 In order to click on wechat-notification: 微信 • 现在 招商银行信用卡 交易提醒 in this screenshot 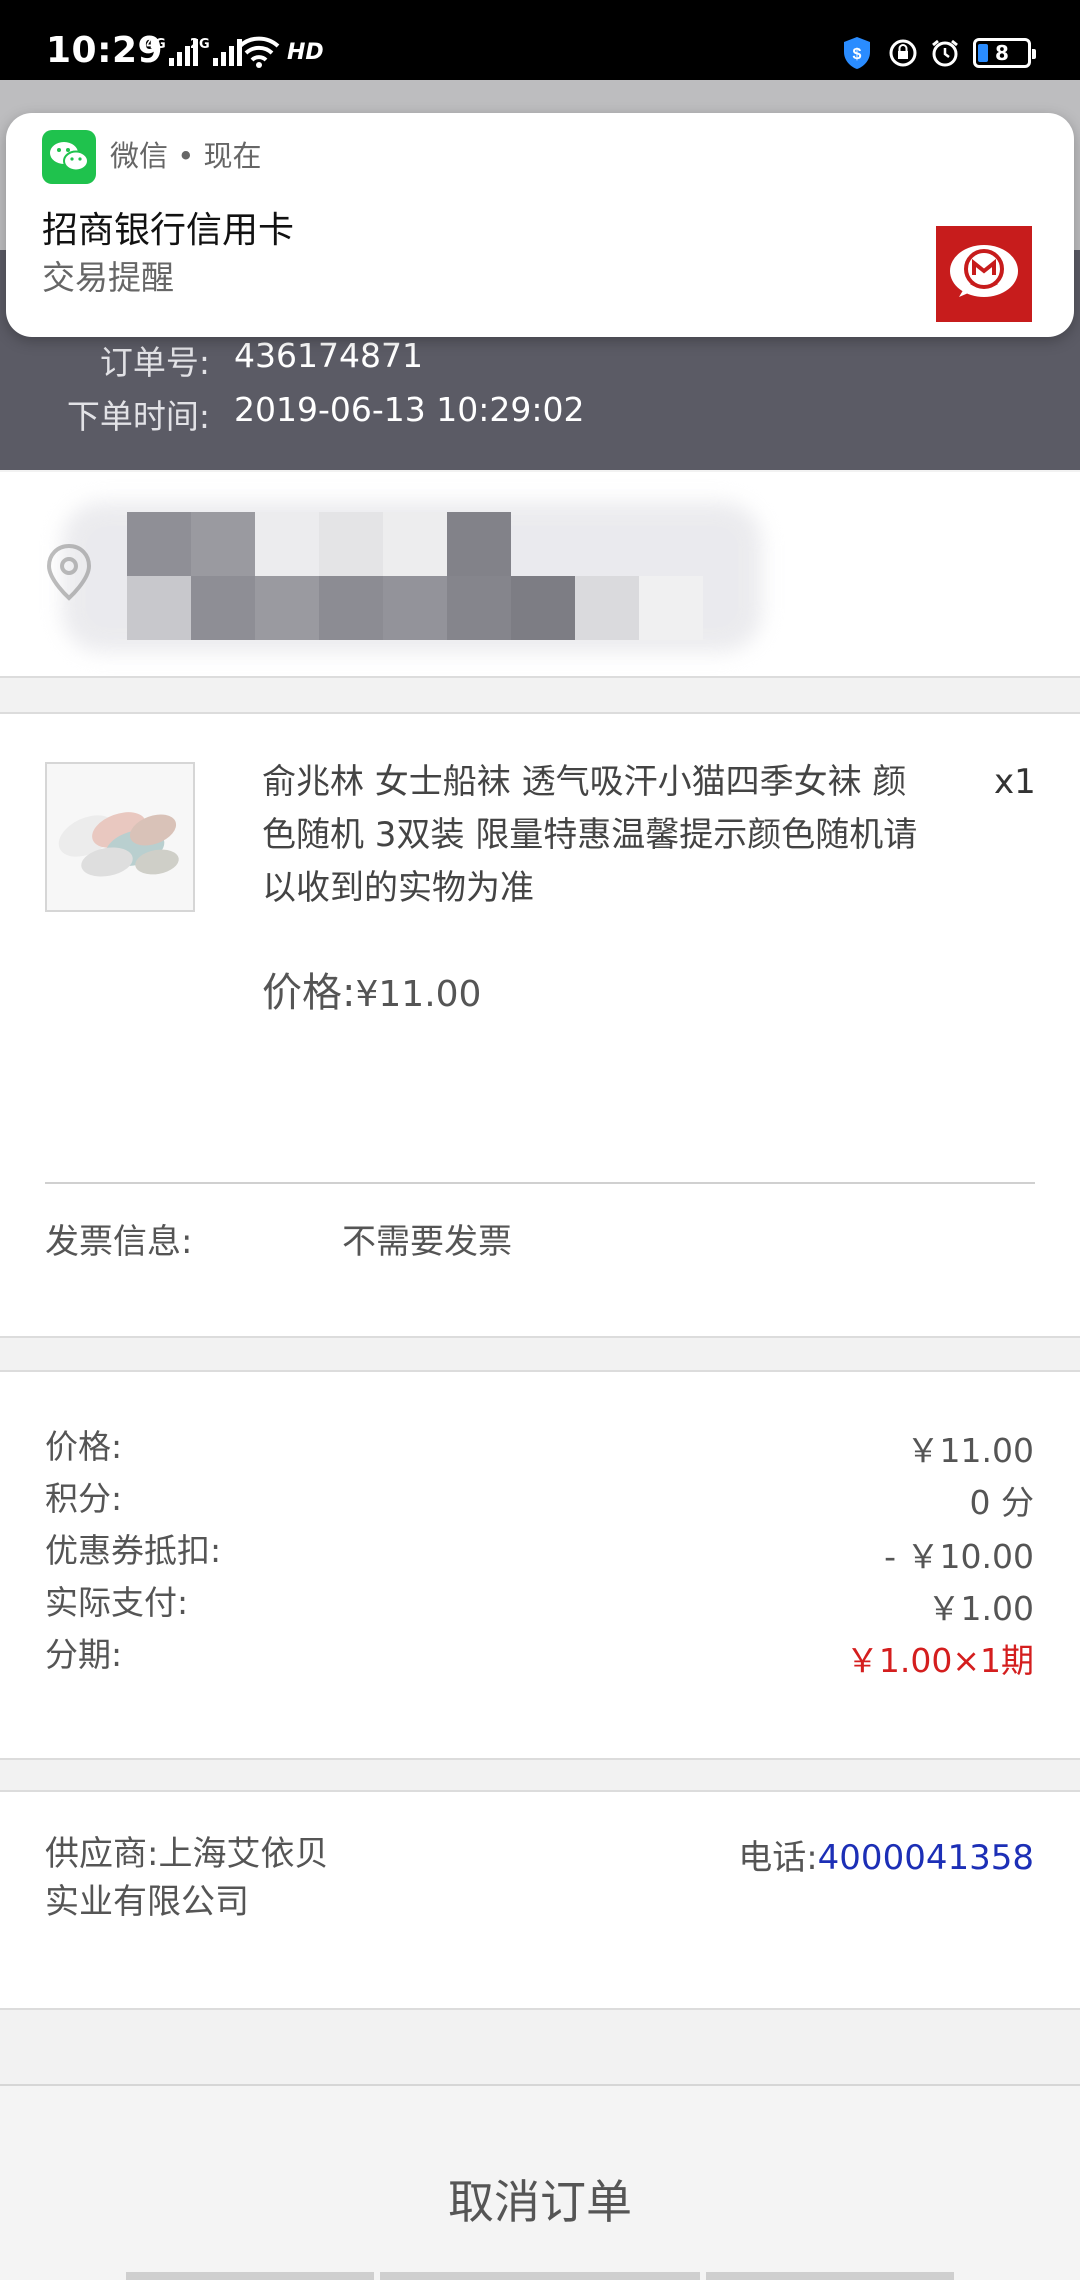, I will do `click(540, 225)`.